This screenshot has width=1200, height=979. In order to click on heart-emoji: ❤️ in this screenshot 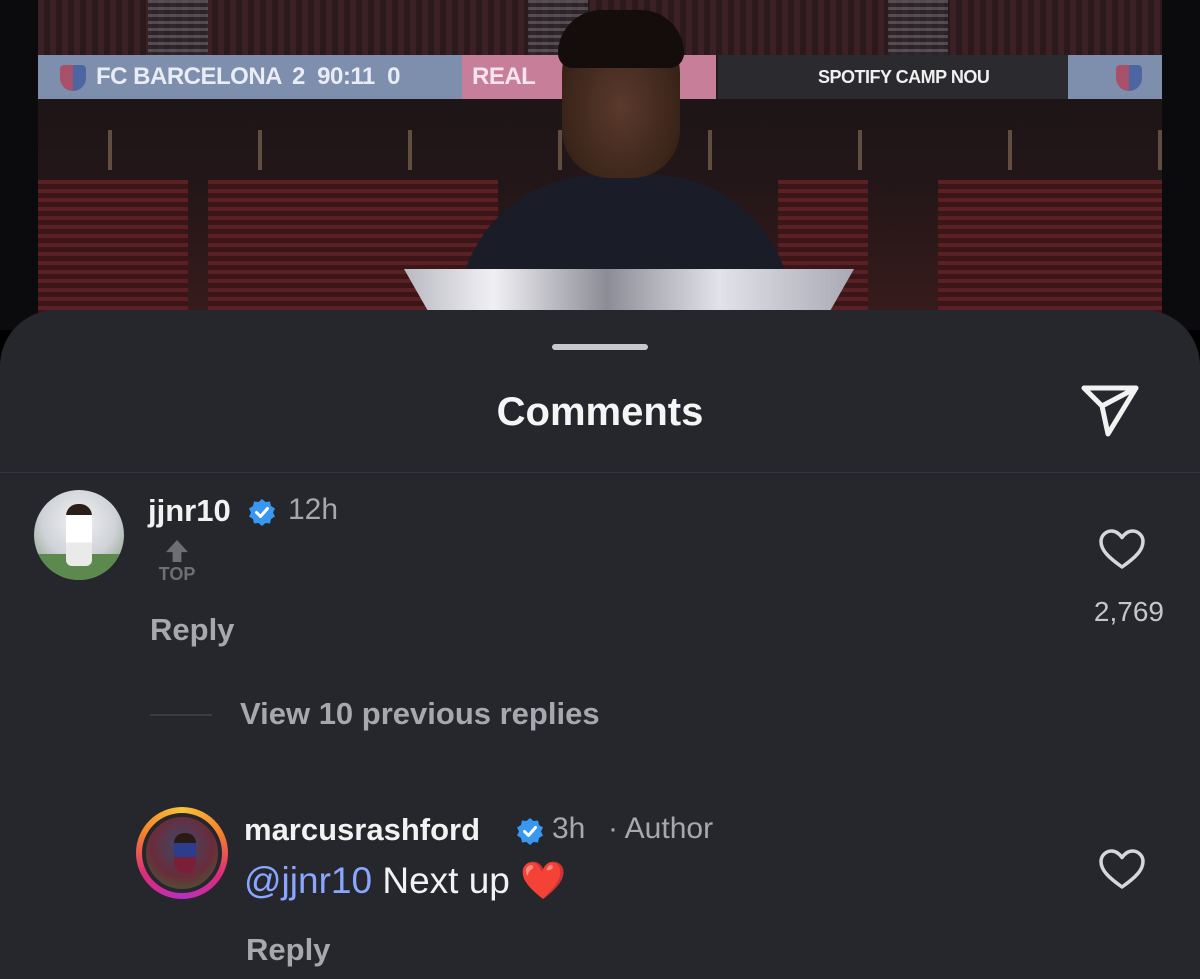, I will do `click(543, 880)`.